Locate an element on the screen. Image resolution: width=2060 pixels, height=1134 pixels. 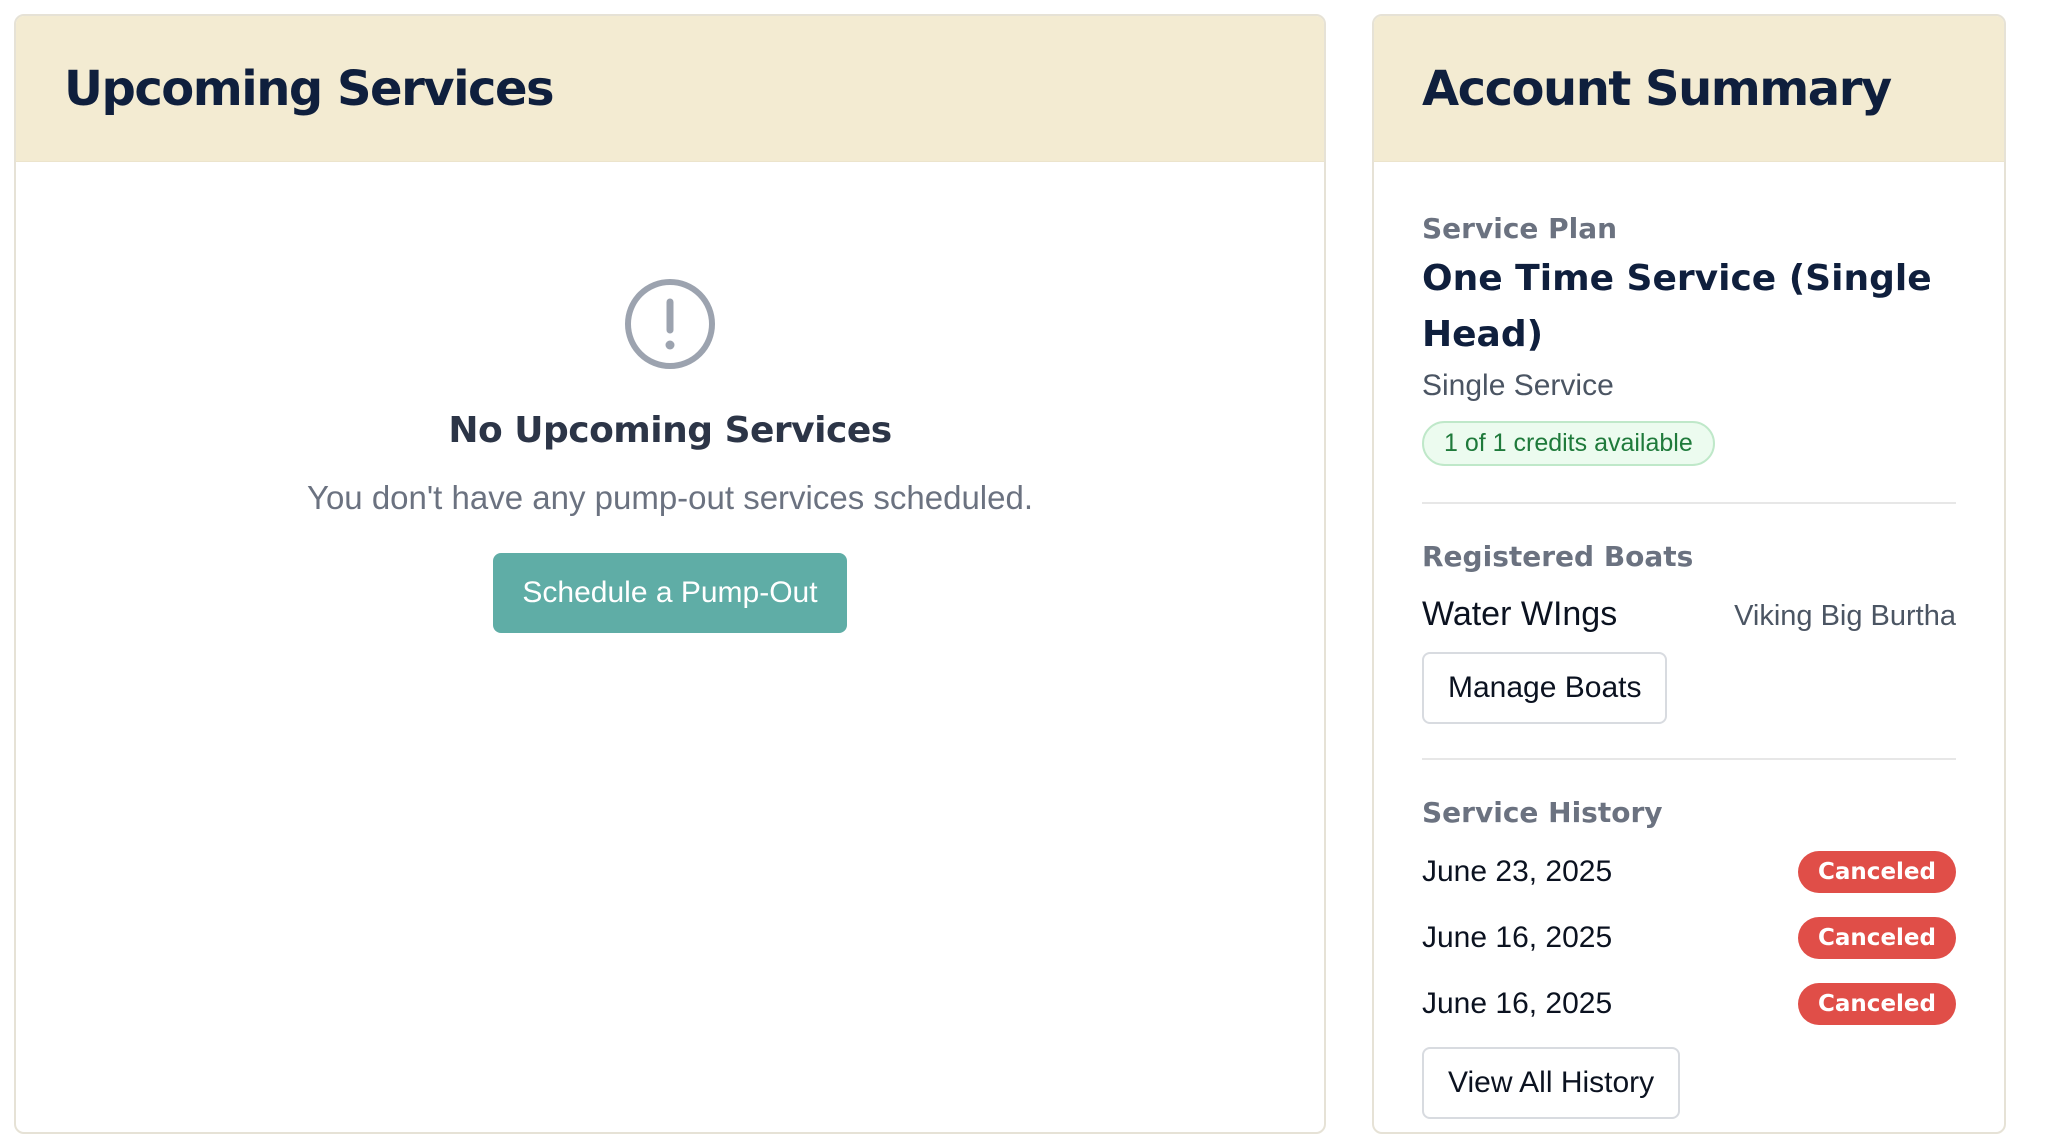
account-summary-title: Account Summary is located at coordinates (1657, 88).